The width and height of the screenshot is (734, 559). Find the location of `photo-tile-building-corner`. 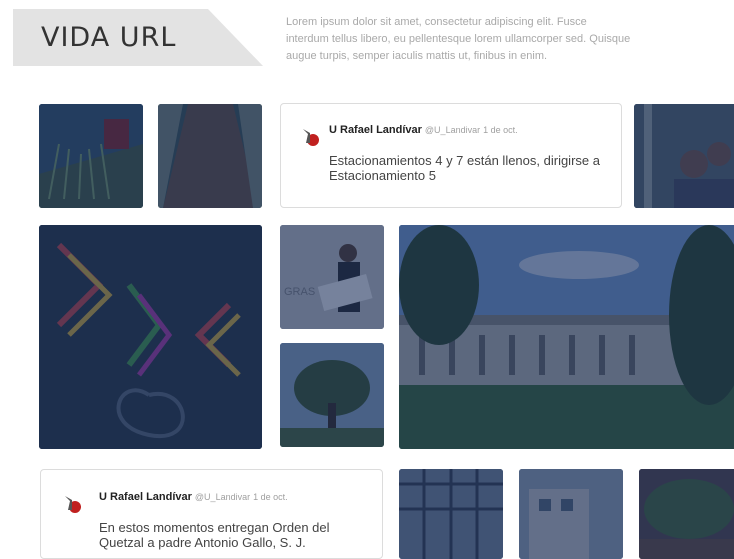

photo-tile-building-corner is located at coordinates (571, 514).